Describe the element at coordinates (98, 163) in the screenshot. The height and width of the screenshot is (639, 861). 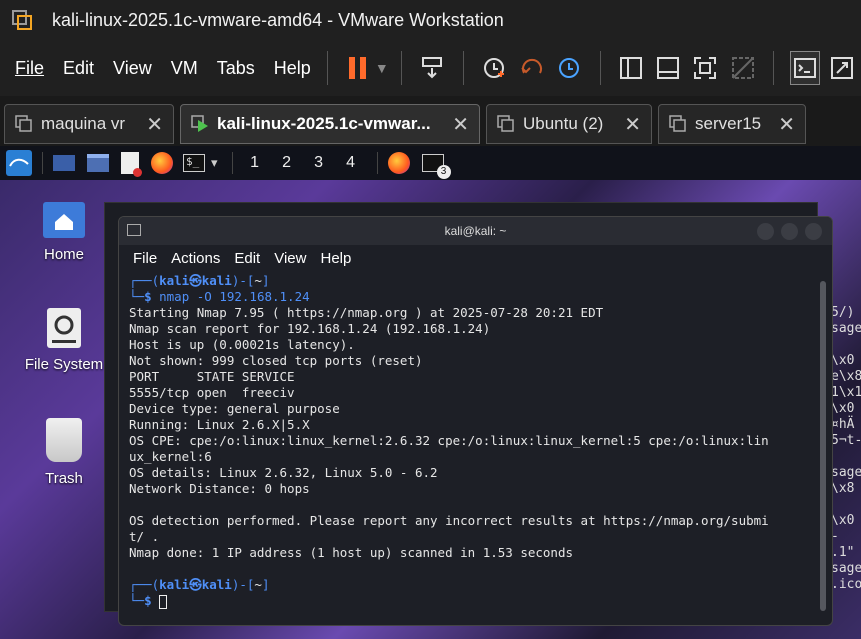
I see `folder-icon` at that location.